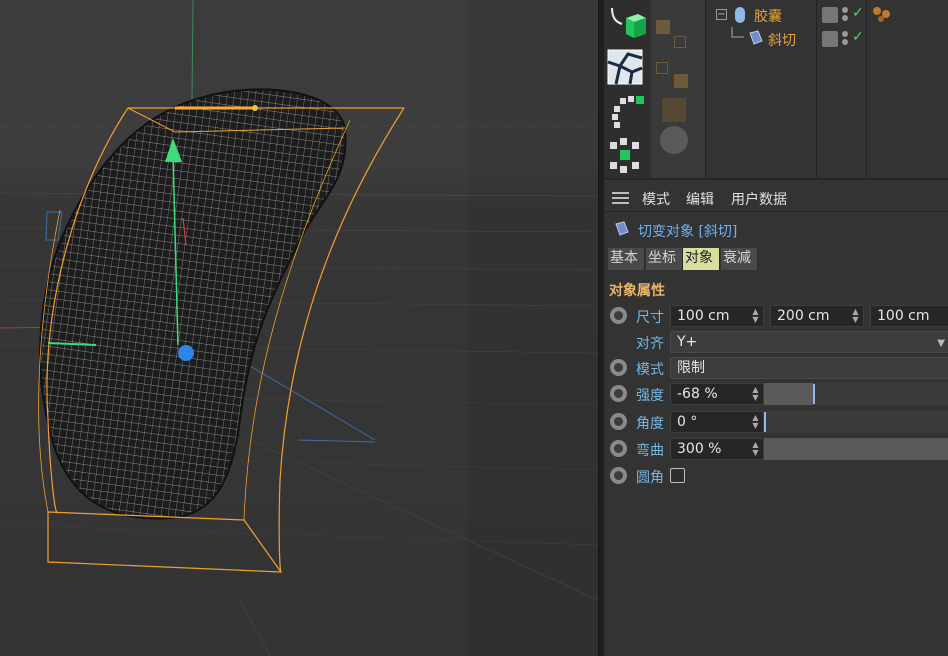  What do you see at coordinates (809, 368) in the screenshot?
I see `mode-select: 限制` at bounding box center [809, 368].